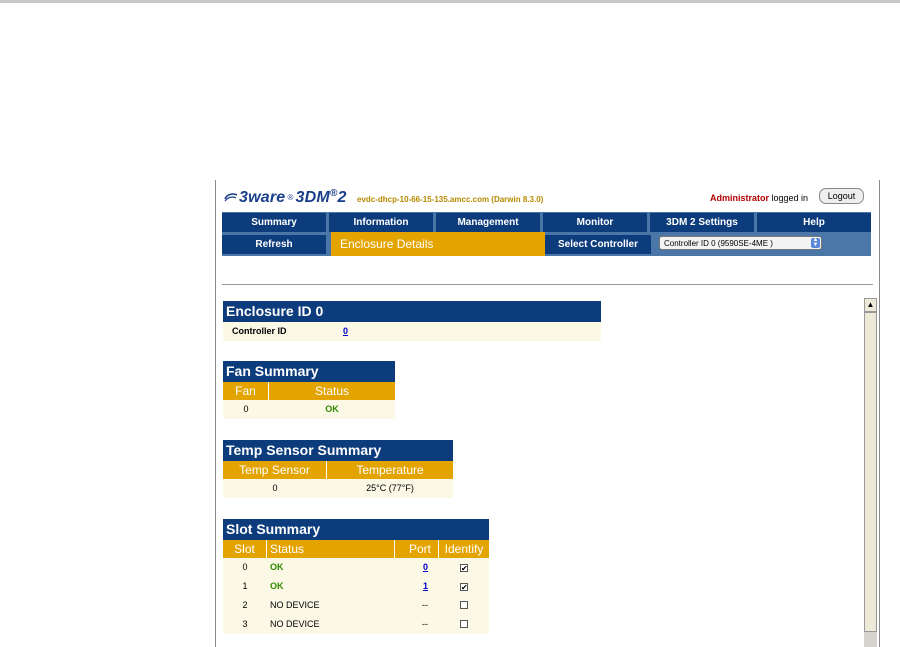  Describe the element at coordinates (412, 311) in the screenshot. I see `enclosure-title: Enclosure ID 0` at that location.